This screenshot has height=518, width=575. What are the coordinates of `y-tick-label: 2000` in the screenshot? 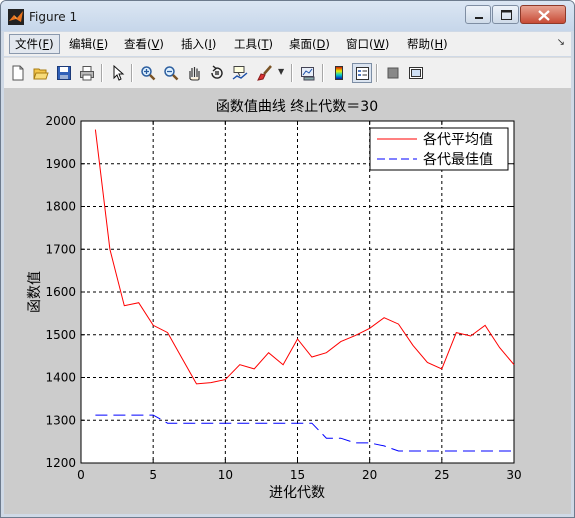 It's located at (60, 121).